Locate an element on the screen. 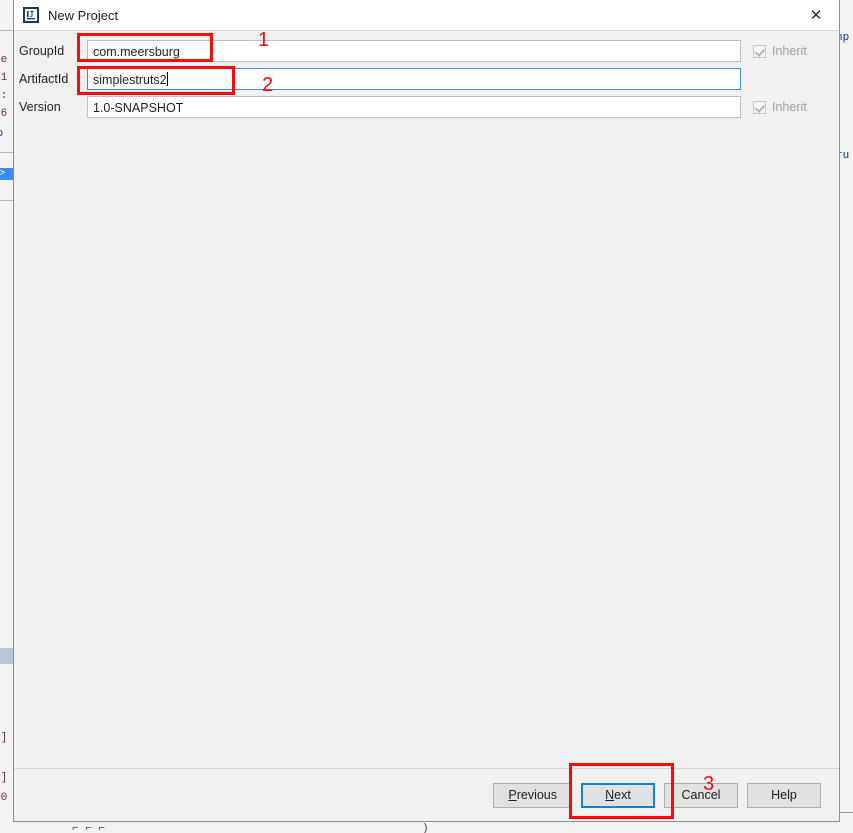  ide-code-fragment: co is located at coordinates (1, 134).